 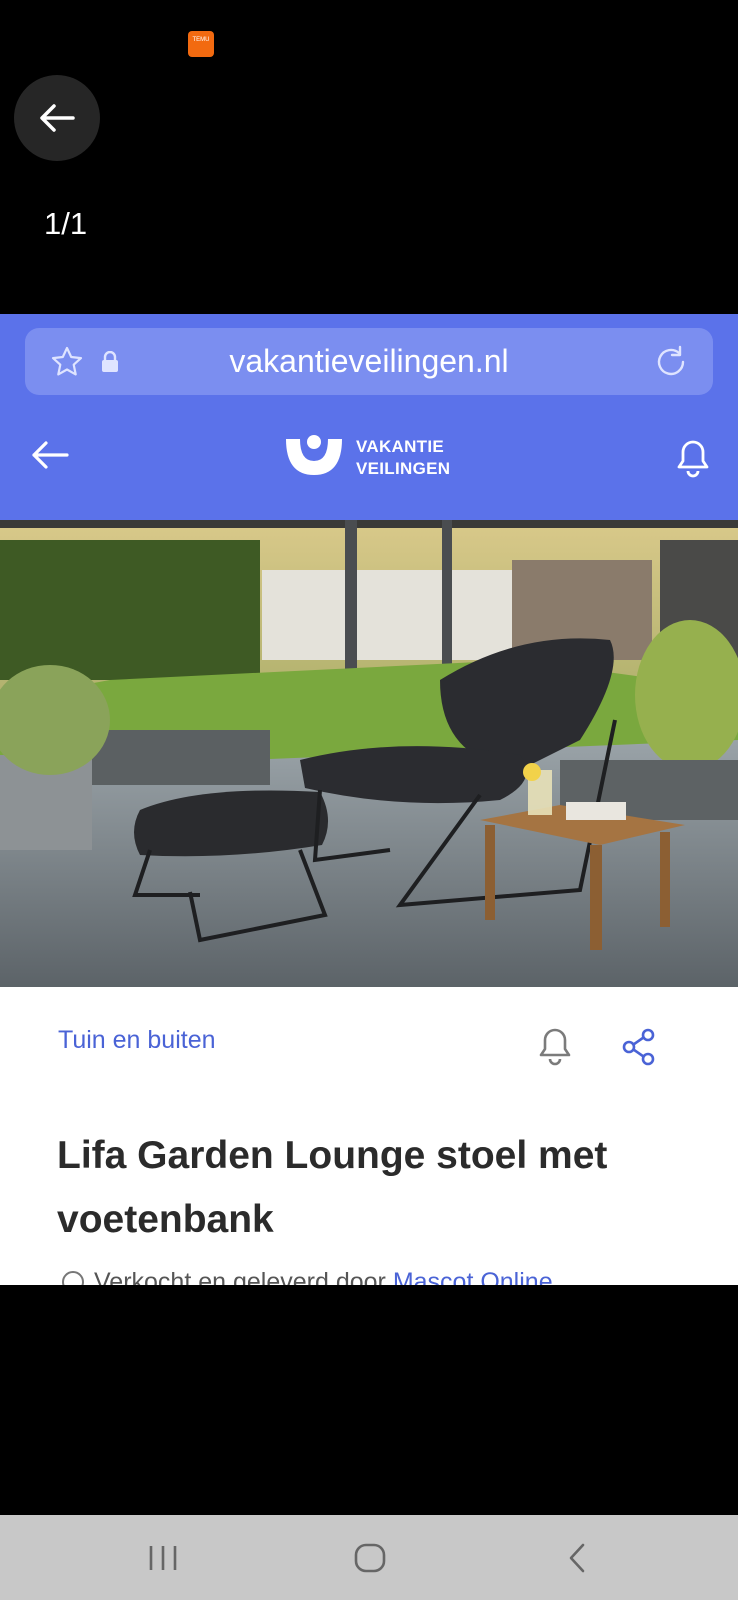 What do you see at coordinates (332, 1187) in the screenshot?
I see `product-title: Lifa Garden Lounge stoel met voetenbank` at bounding box center [332, 1187].